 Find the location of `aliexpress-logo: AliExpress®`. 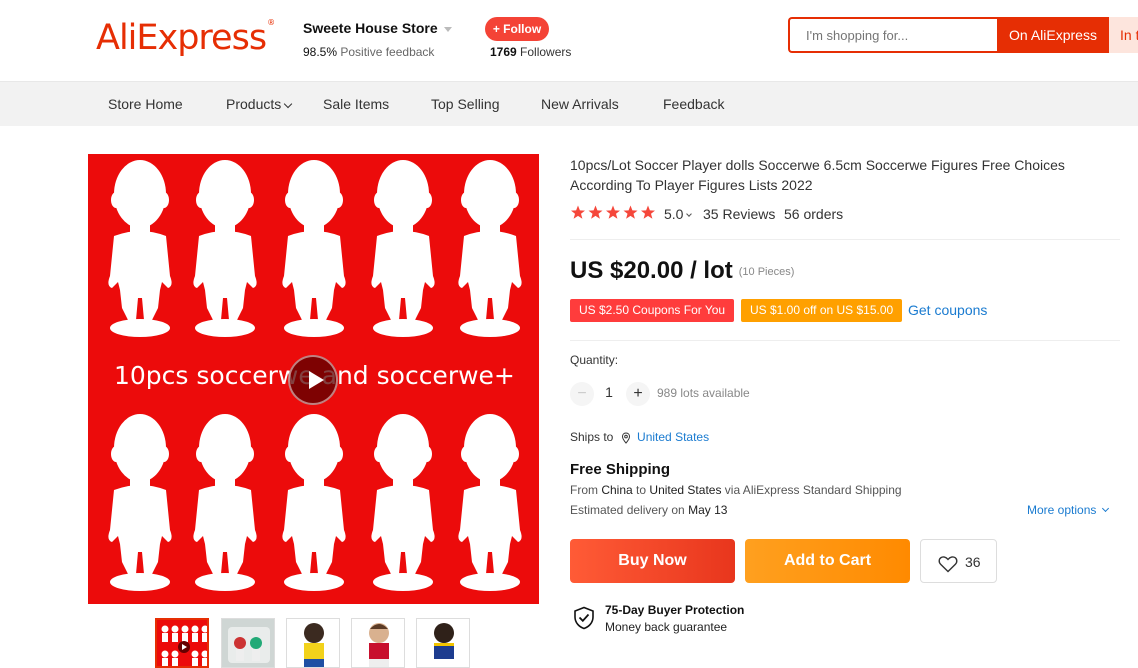

aliexpress-logo: AliExpress® is located at coordinates (185, 38).